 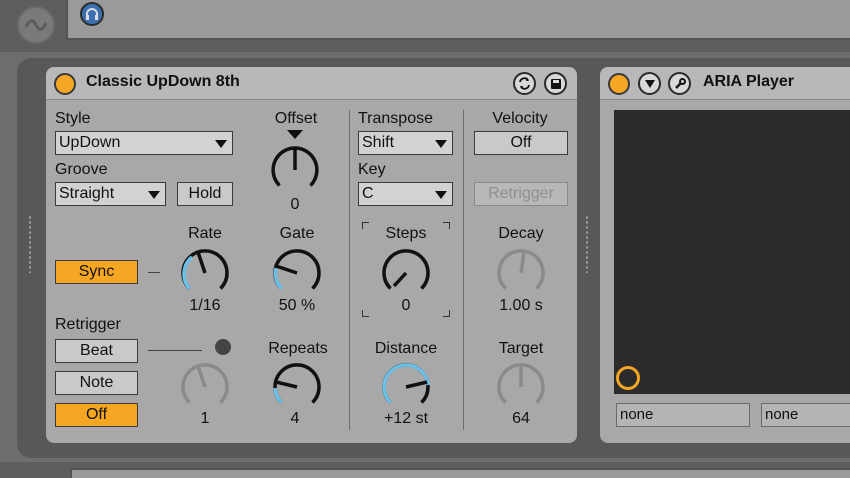 I want to click on headphone-icon, so click(x=92, y=14).